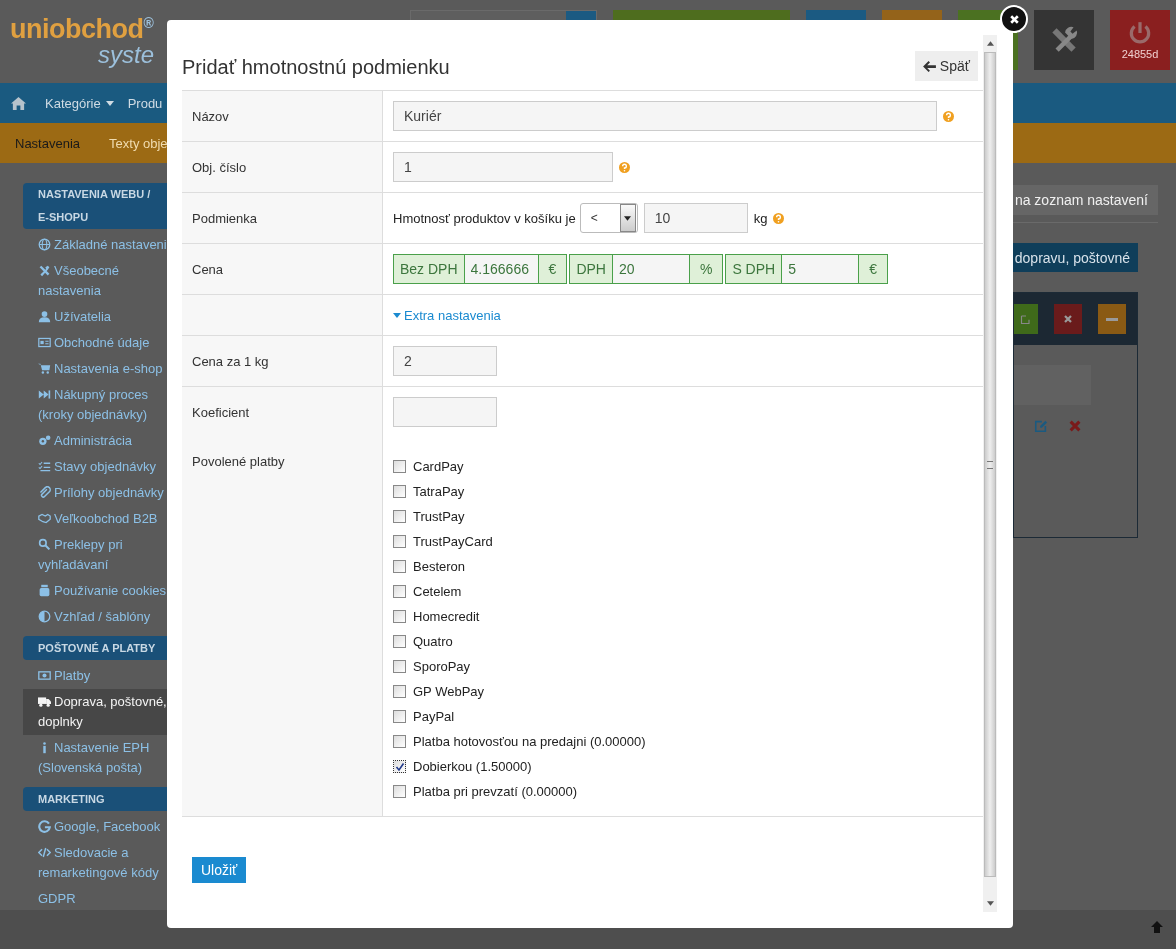  I want to click on sidebar-item: Prílohy objednávky, so click(100, 493).